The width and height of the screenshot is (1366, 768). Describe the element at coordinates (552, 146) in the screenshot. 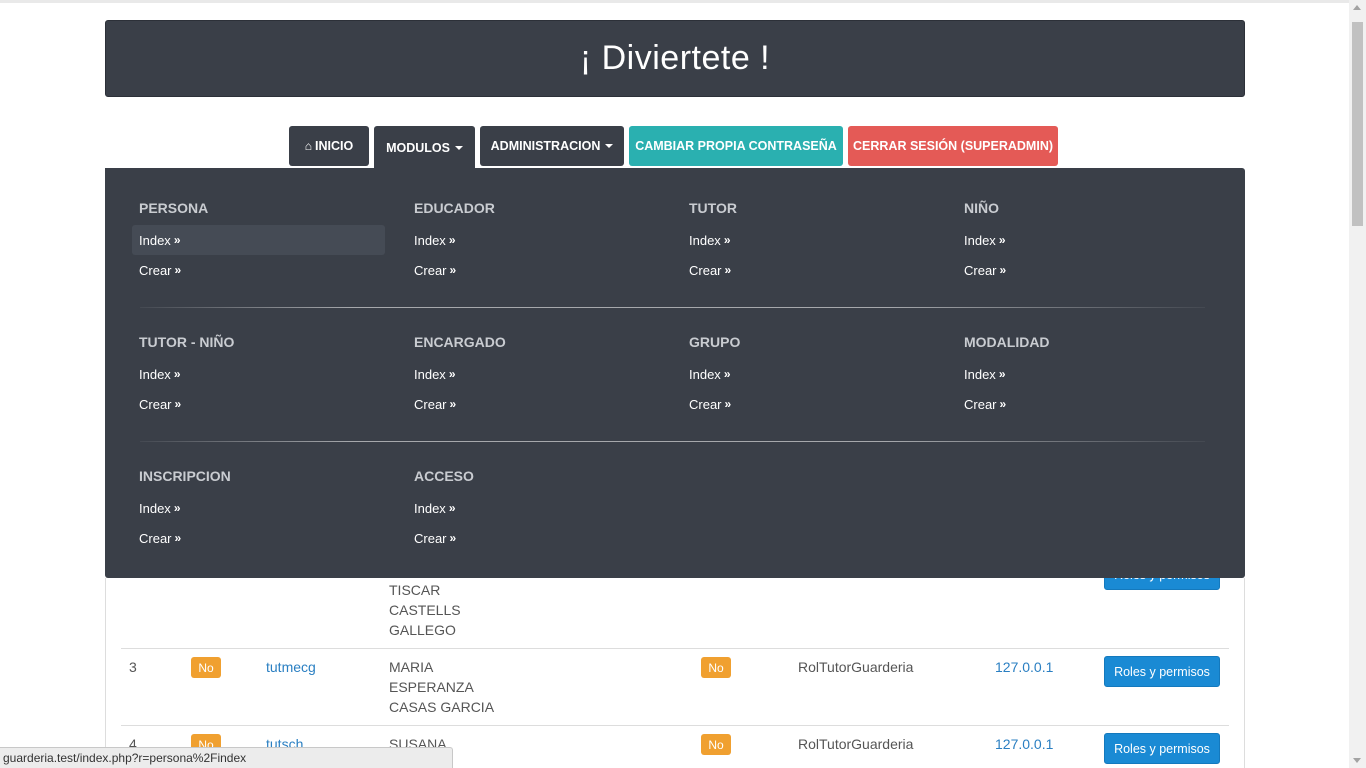

I see `nav-administracion-button: ADMINISTRACION` at that location.